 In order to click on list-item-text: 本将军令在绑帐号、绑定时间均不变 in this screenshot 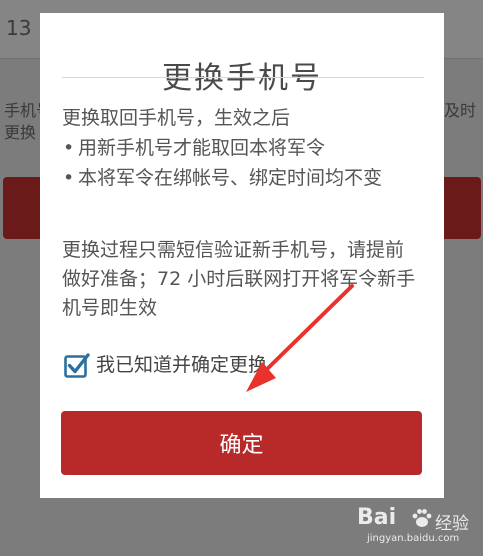, I will do `click(230, 178)`.